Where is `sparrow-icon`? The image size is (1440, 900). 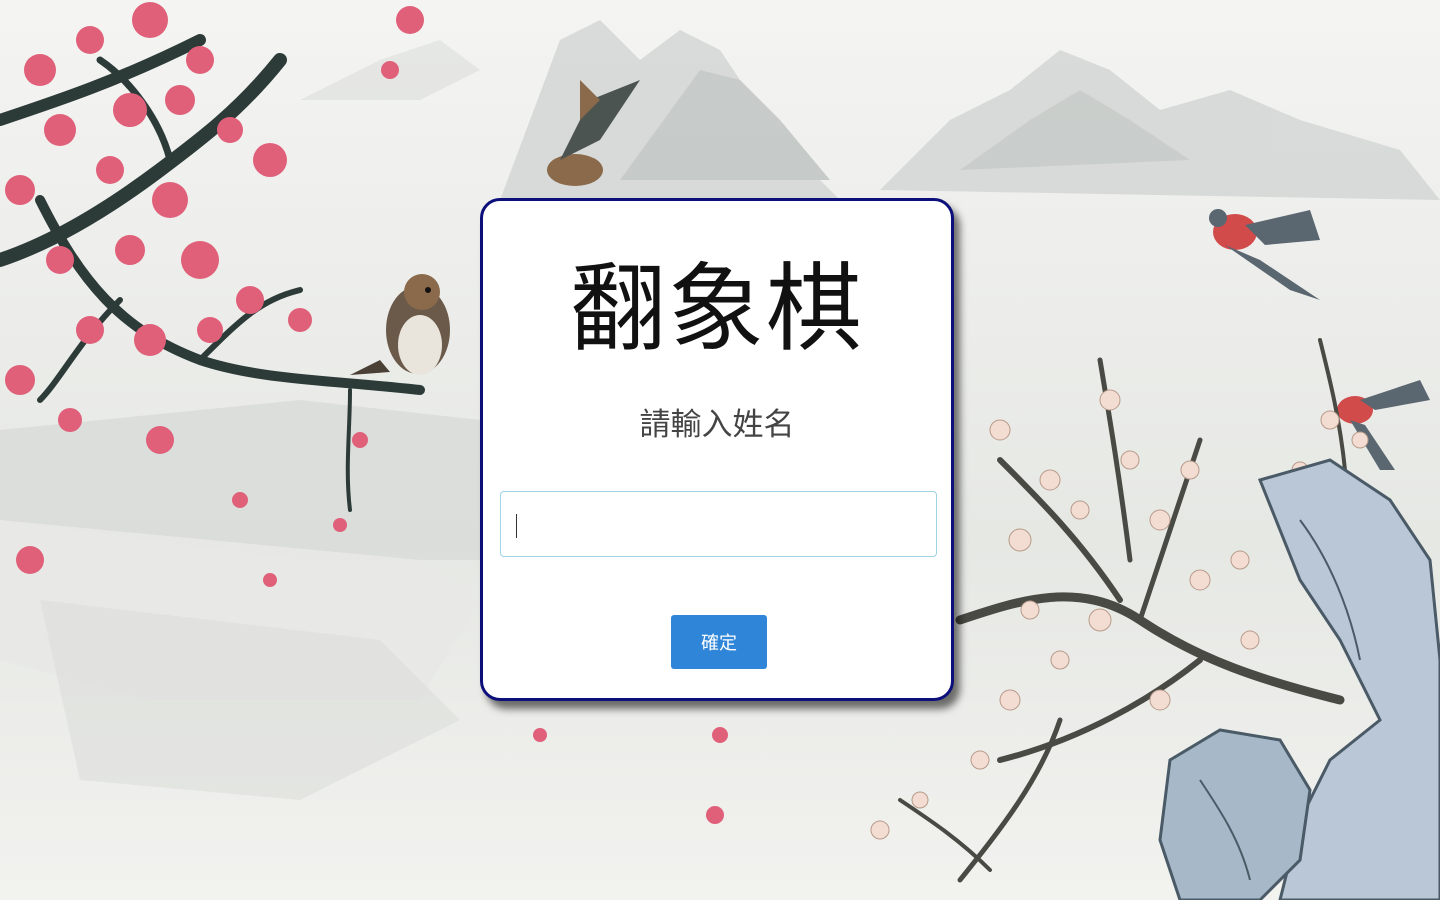
sparrow-icon is located at coordinates (400, 324).